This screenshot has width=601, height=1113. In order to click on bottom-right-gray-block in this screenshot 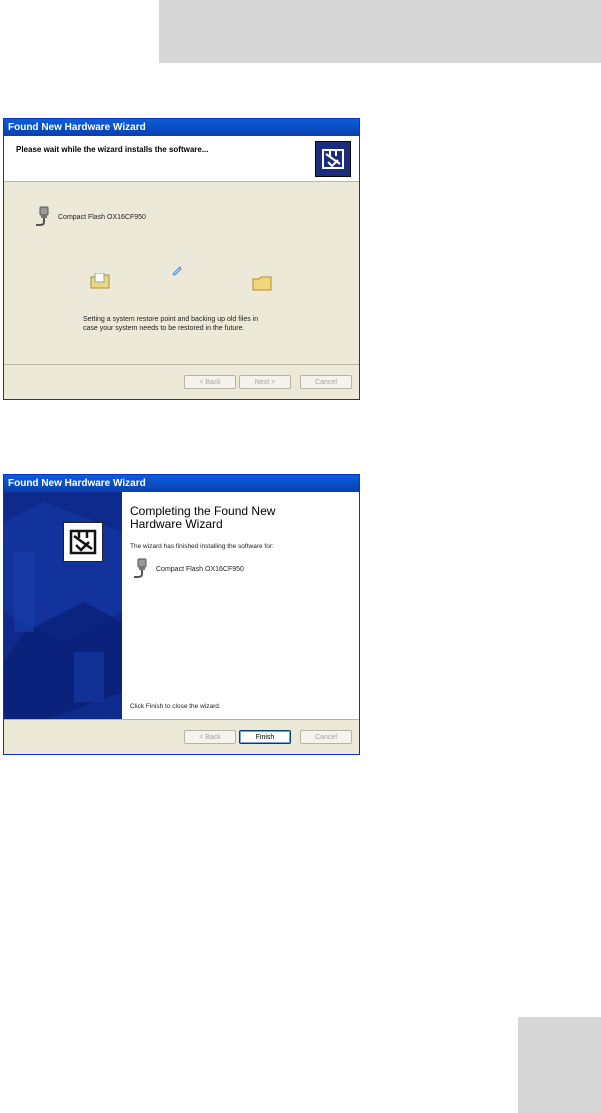, I will do `click(559, 1065)`.